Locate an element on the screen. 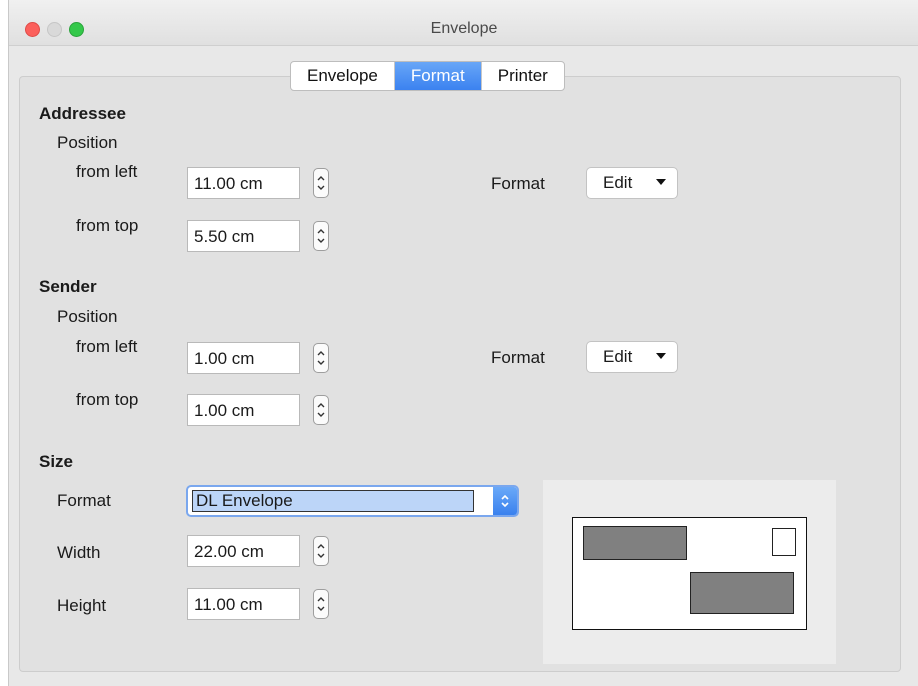  size-heading: Size is located at coordinates (56, 461).